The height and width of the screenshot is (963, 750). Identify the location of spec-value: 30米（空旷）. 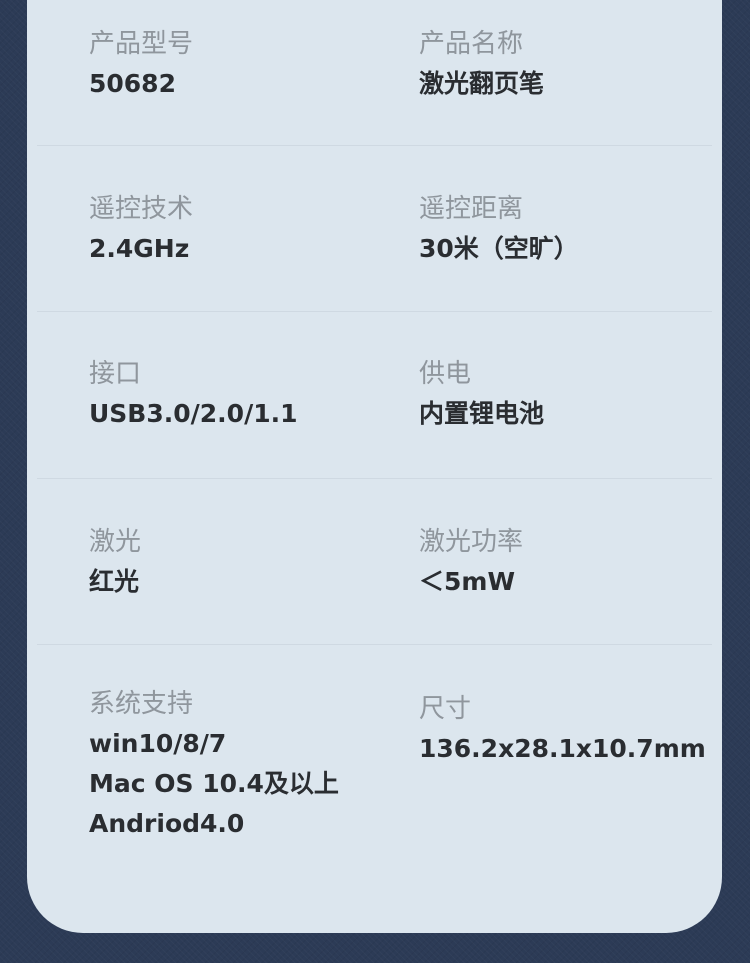
(499, 248).